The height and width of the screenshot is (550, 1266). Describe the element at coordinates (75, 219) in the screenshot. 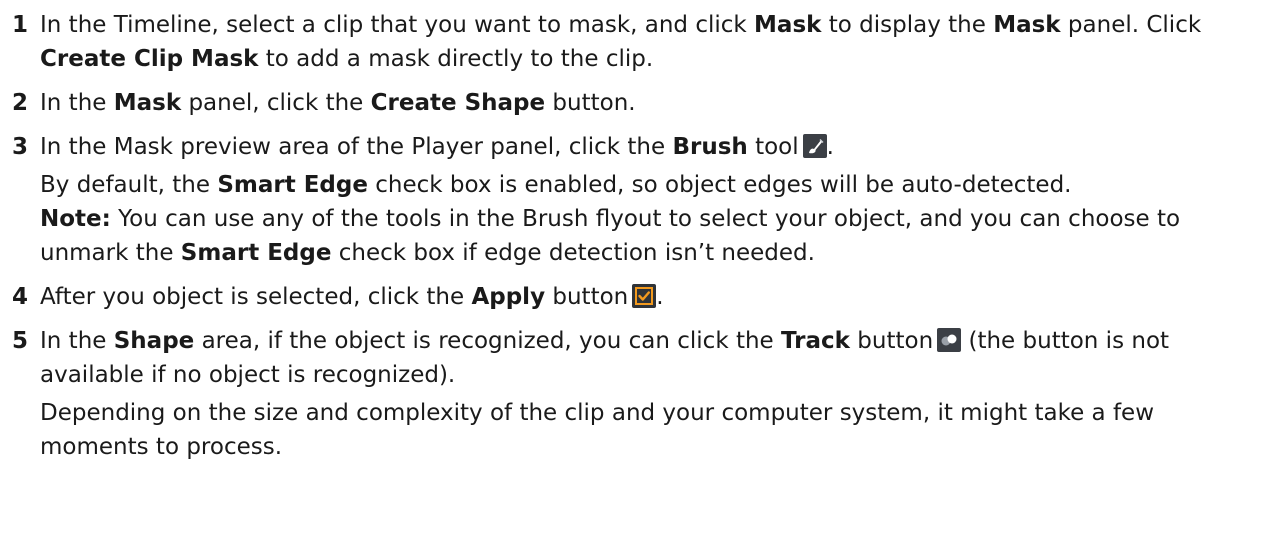

I see `note-label: Note:` at that location.